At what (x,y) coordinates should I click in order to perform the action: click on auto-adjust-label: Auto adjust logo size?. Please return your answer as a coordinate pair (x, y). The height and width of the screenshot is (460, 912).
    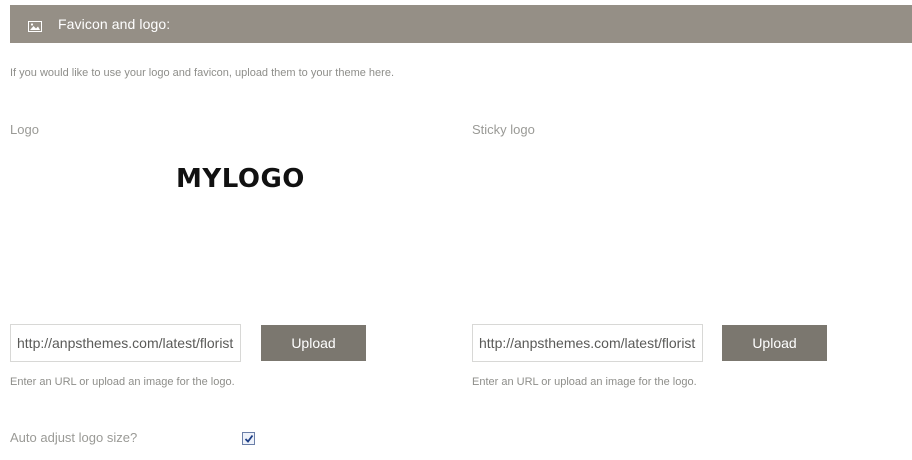
    Looking at the image, I should click on (74, 437).